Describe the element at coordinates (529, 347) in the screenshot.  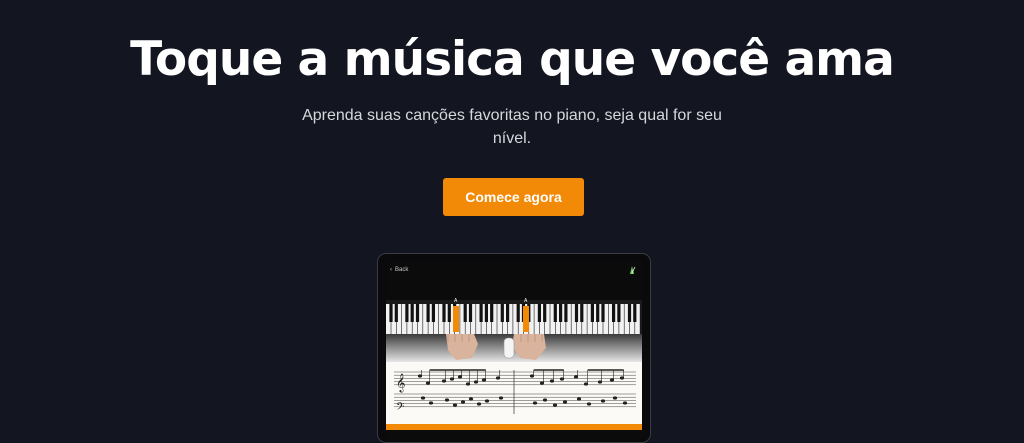
I see `right-hand-image` at that location.